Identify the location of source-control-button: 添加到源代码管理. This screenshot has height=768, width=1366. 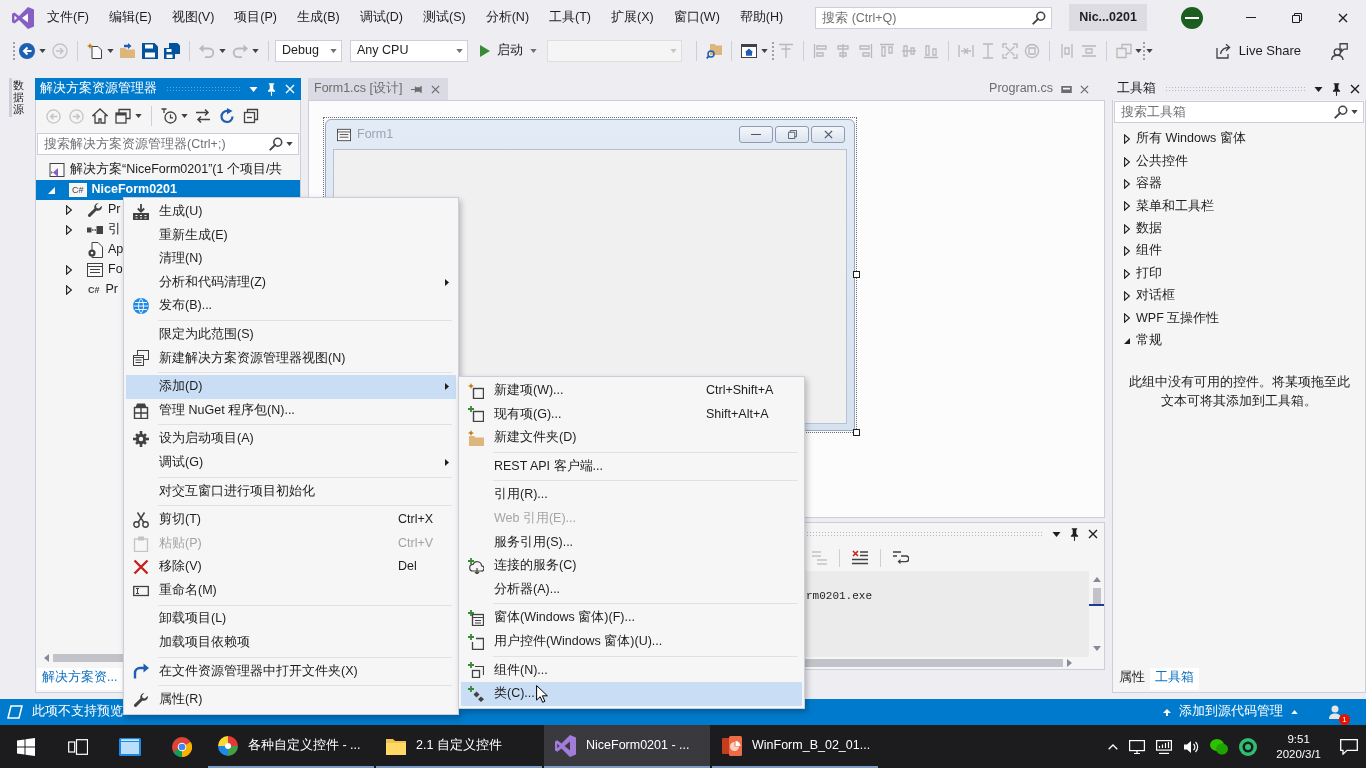
(1230, 712).